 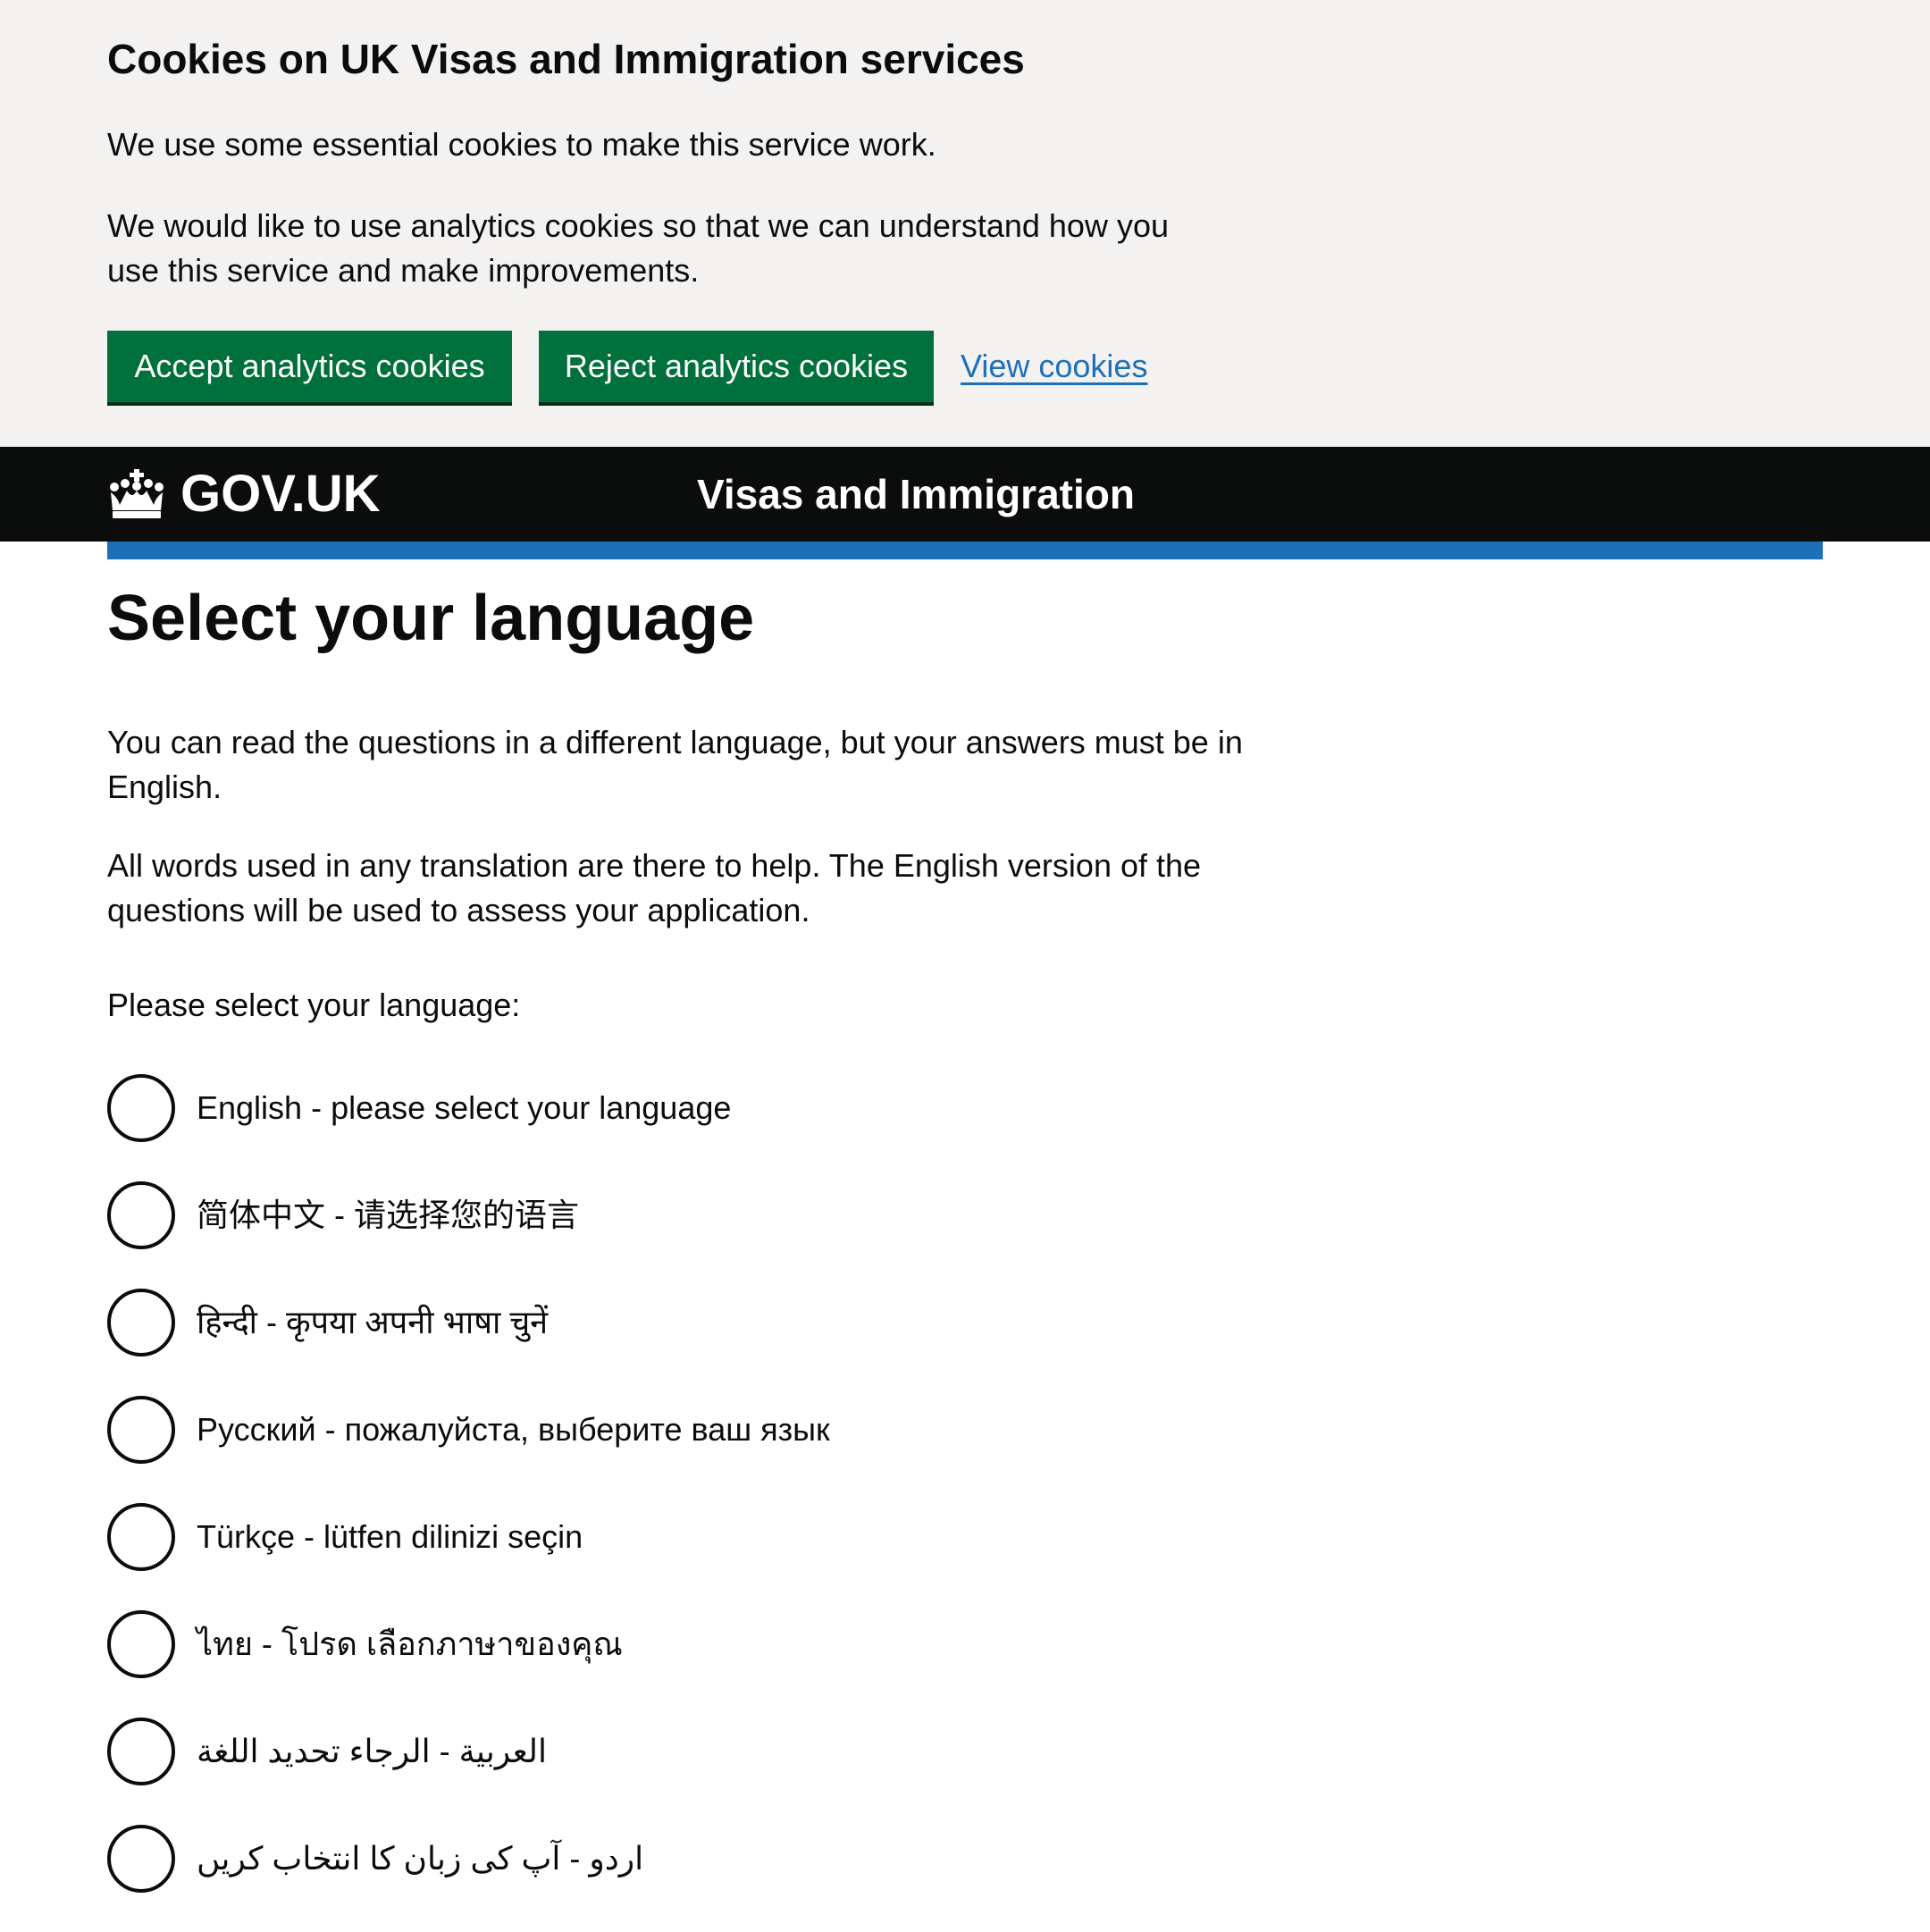 What do you see at coordinates (736, 366) in the screenshot?
I see `reject-analytics-cookies-button: Reject analytics cookies` at bounding box center [736, 366].